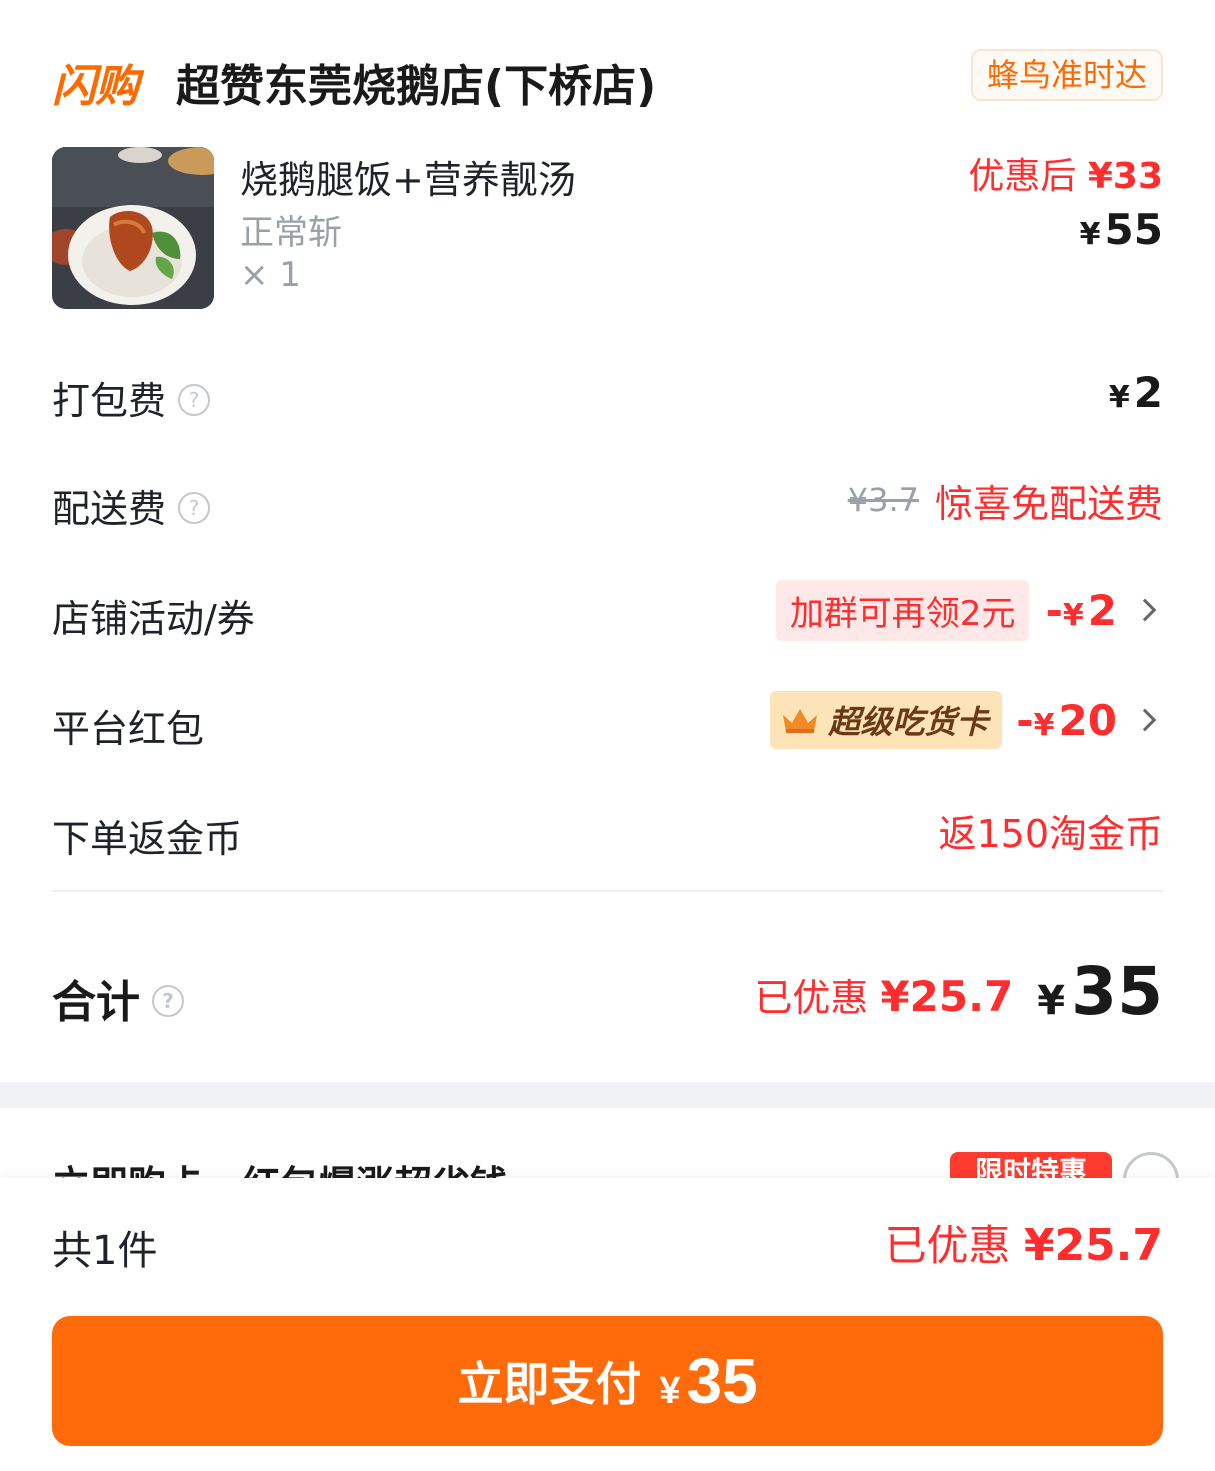 The height and width of the screenshot is (1471, 1215). Describe the element at coordinates (153, 619) in the screenshot. I see `shop-coupon-label: 店铺活动/券` at that location.